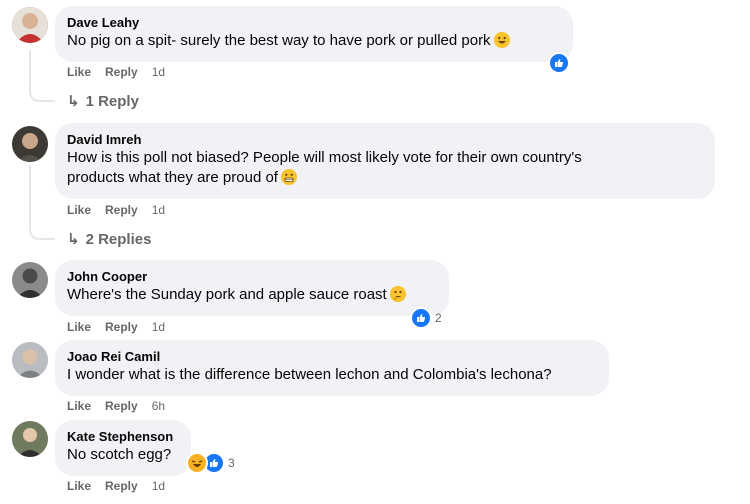 The image size is (750, 504). What do you see at coordinates (252, 276) in the screenshot?
I see `comment-author: John Cooper` at bounding box center [252, 276].